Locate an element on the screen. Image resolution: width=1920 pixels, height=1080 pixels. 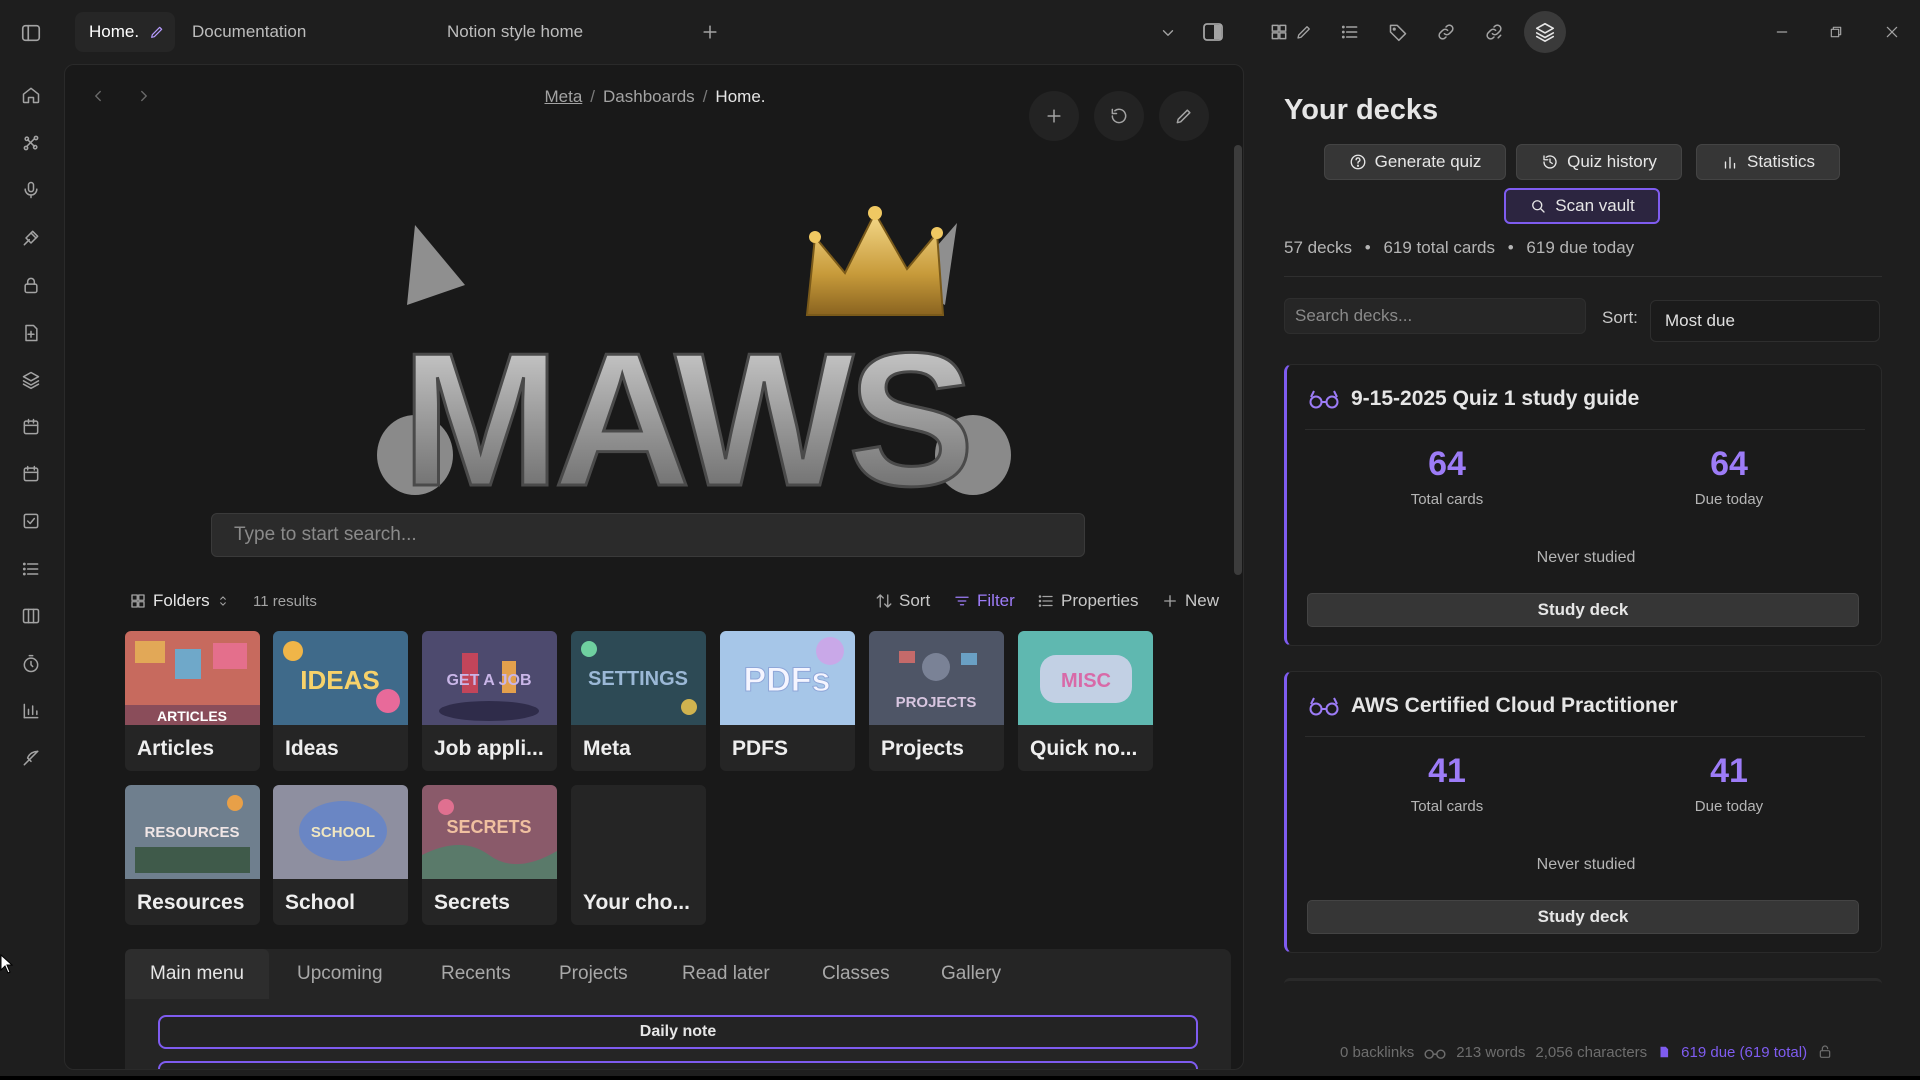
layers-icon is located at coordinates (31, 380).